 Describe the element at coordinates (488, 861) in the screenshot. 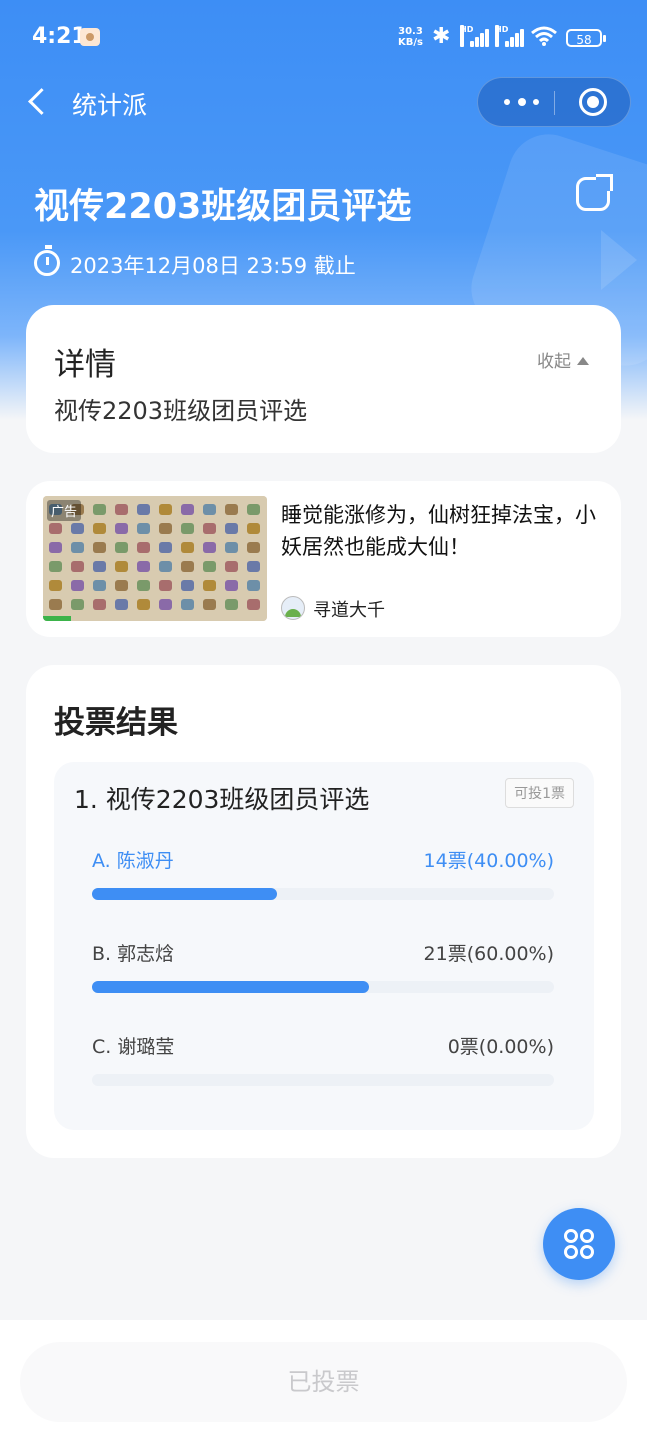

I see `option-count: 14票(40.00%)` at that location.